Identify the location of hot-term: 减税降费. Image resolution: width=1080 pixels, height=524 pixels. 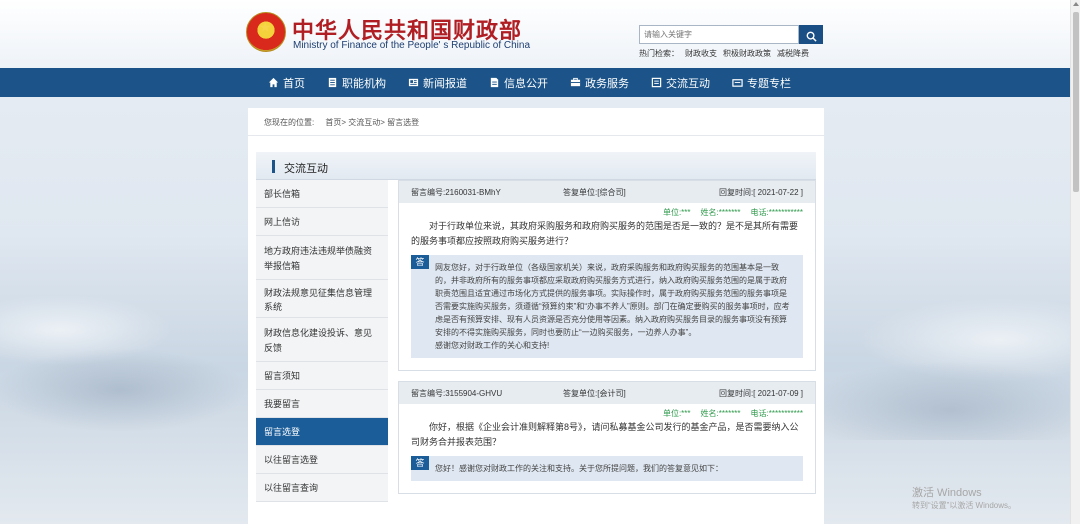
(793, 53).